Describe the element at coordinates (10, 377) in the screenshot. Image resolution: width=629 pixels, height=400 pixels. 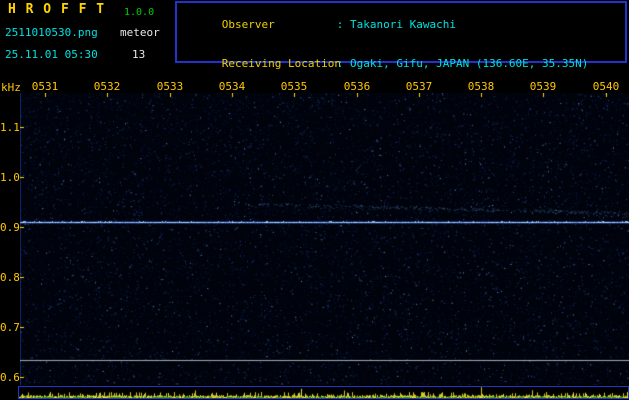
I see `freq-label: 0.6` at that location.